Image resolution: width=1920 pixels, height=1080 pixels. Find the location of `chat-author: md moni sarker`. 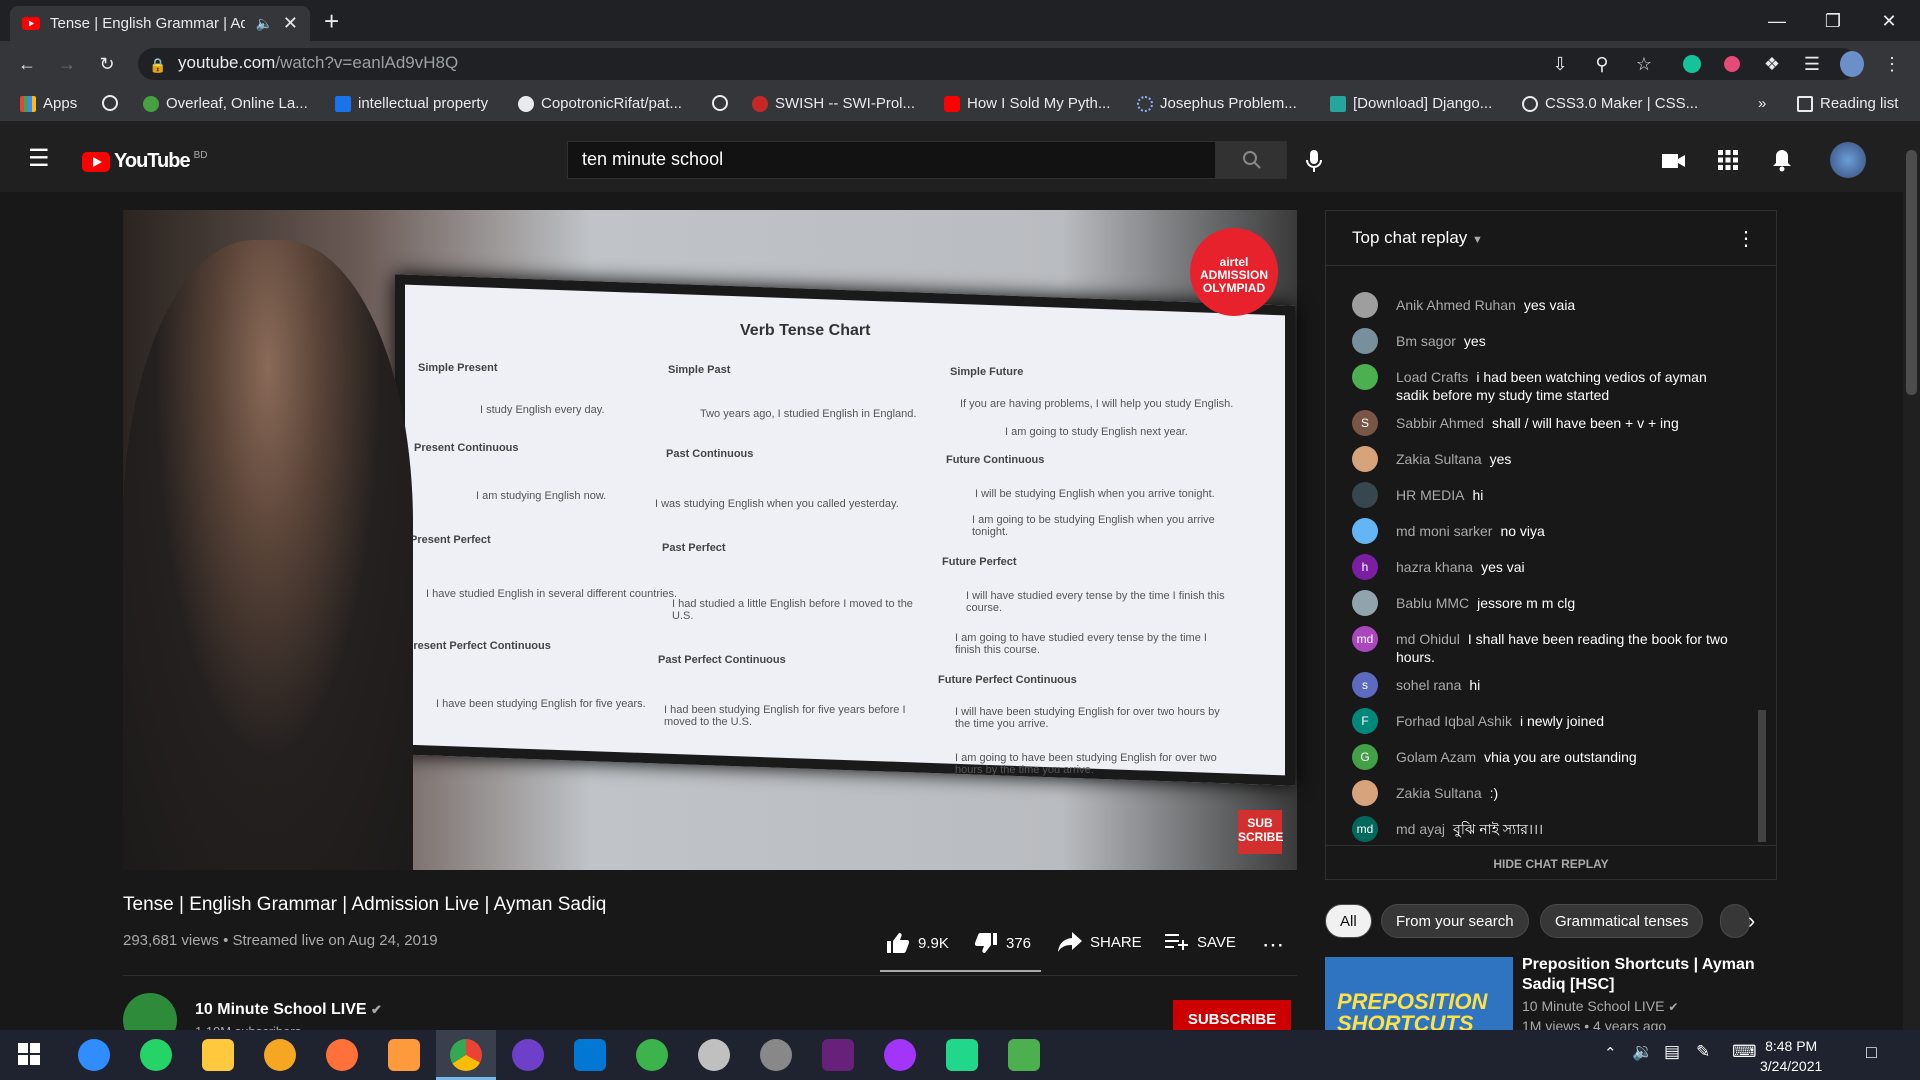

chat-author: md moni sarker is located at coordinates (1444, 531).